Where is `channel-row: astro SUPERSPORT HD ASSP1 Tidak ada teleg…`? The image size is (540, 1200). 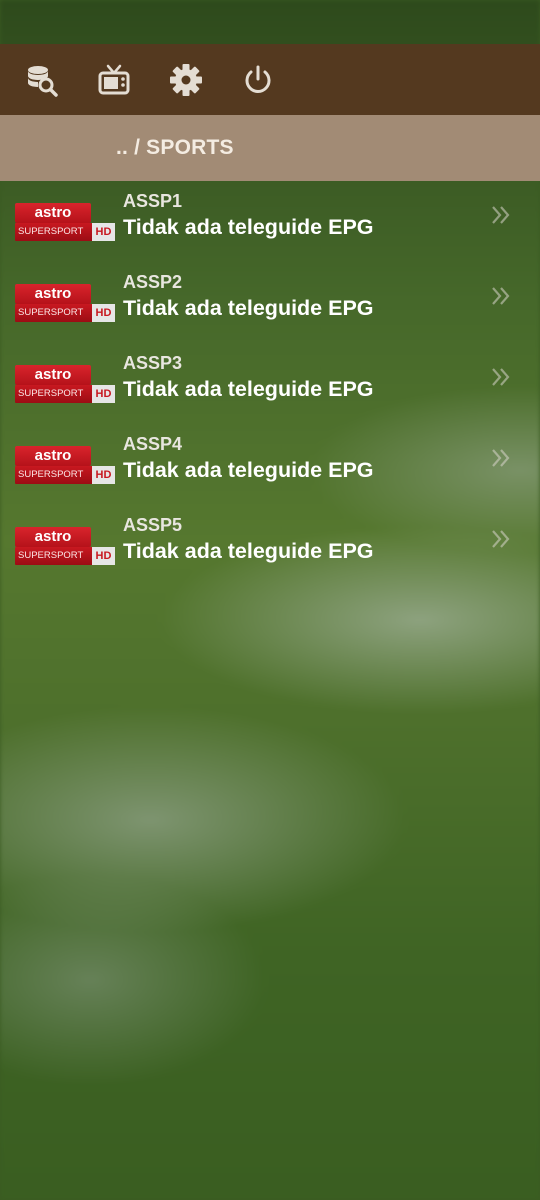 channel-row: astro SUPERSPORT HD ASSP1 Tidak ada teleg… is located at coordinates (270, 221).